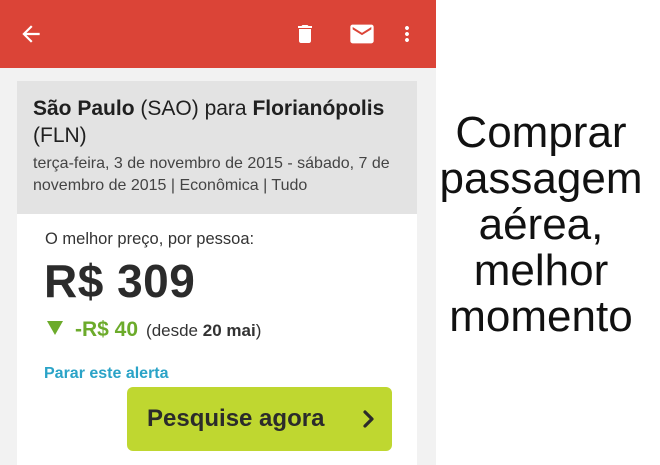 The height and width of the screenshot is (465, 660). What do you see at coordinates (217, 122) in the screenshot?
I see `trip-route: São Paulo (SAO) para Florianópolis (FLN)` at bounding box center [217, 122].